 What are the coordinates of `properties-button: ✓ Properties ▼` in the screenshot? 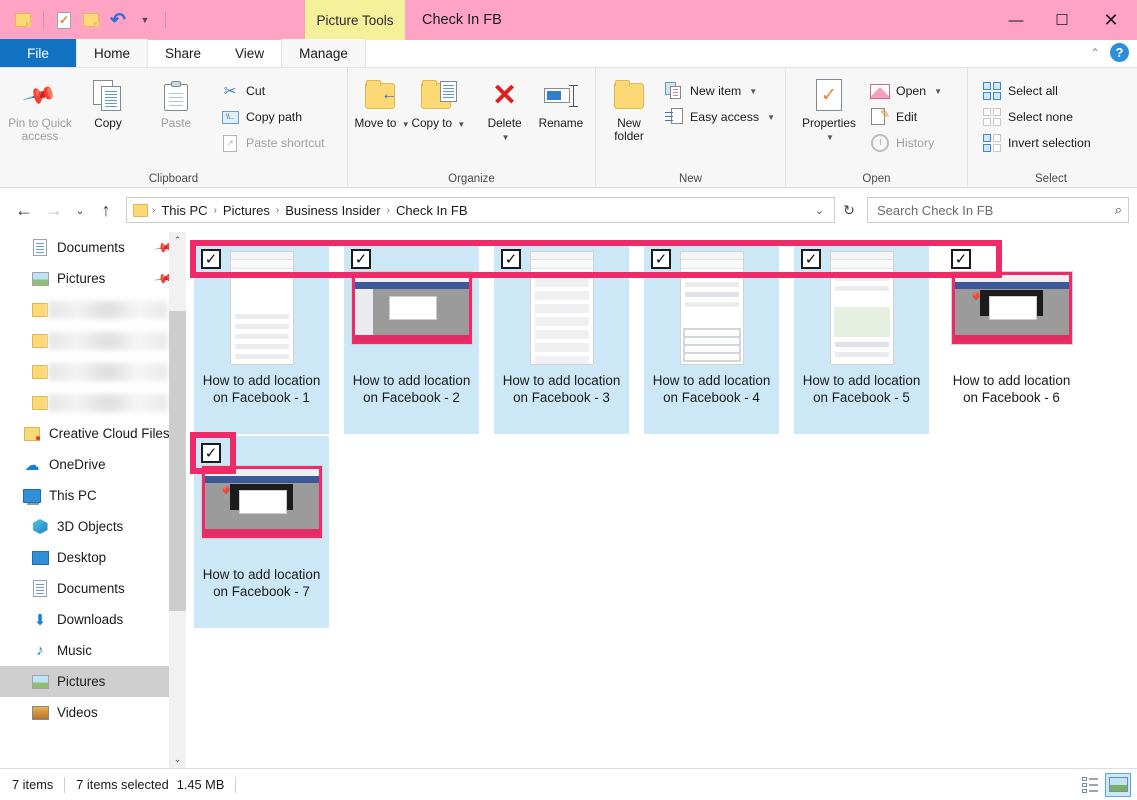 It's located at (829, 108).